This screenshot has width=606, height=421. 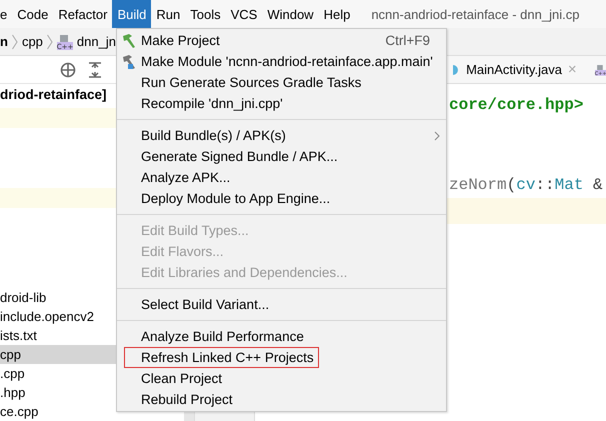 What do you see at coordinates (68, 70) in the screenshot?
I see `crosshair-icon` at bounding box center [68, 70].